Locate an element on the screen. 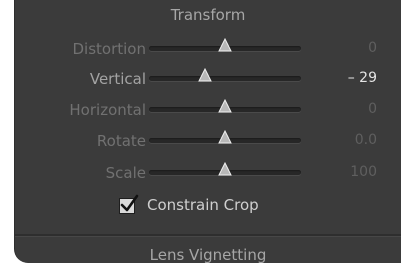 Image resolution: width=401 pixels, height=263 pixels. slider-row-distortion: Distortion 0 is located at coordinates (208, 51).